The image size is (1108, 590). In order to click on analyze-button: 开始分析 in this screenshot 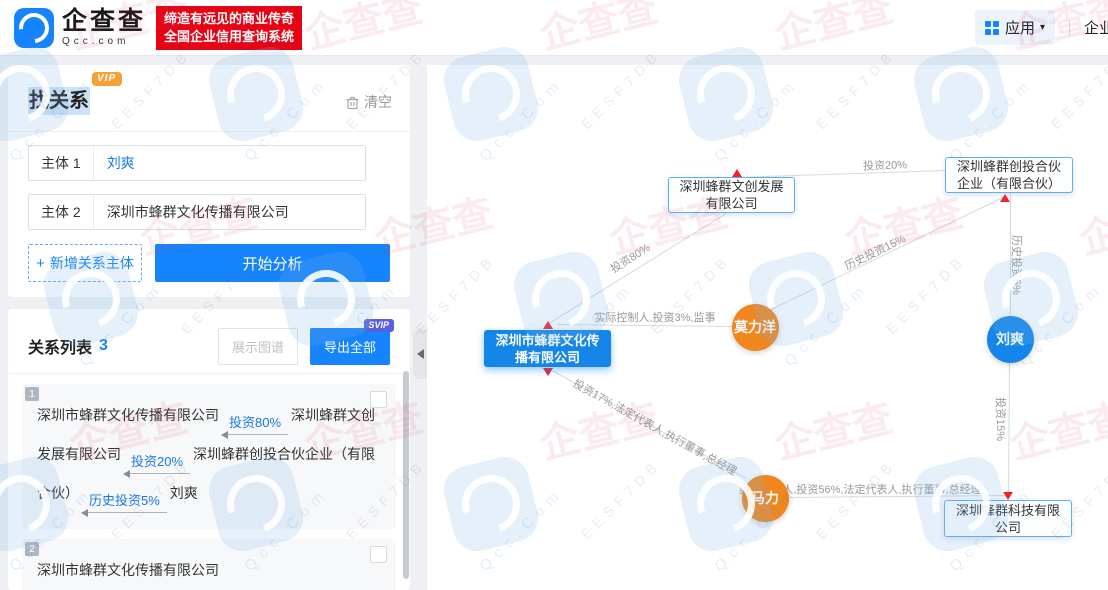, I will do `click(272, 263)`.